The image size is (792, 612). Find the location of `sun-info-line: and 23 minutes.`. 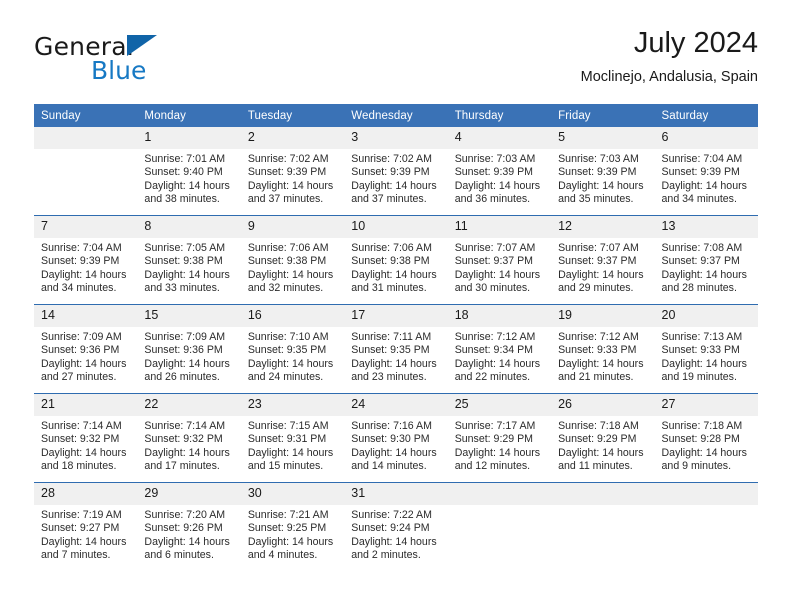

sun-info-line: and 23 minutes. is located at coordinates (389, 377).